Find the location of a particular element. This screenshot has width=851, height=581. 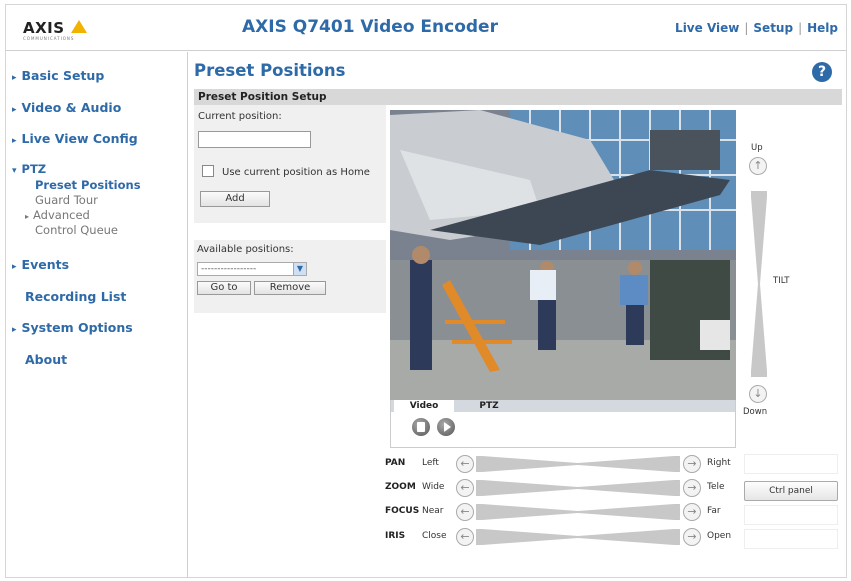

available-positions-value: ----------------- is located at coordinates (229, 269).